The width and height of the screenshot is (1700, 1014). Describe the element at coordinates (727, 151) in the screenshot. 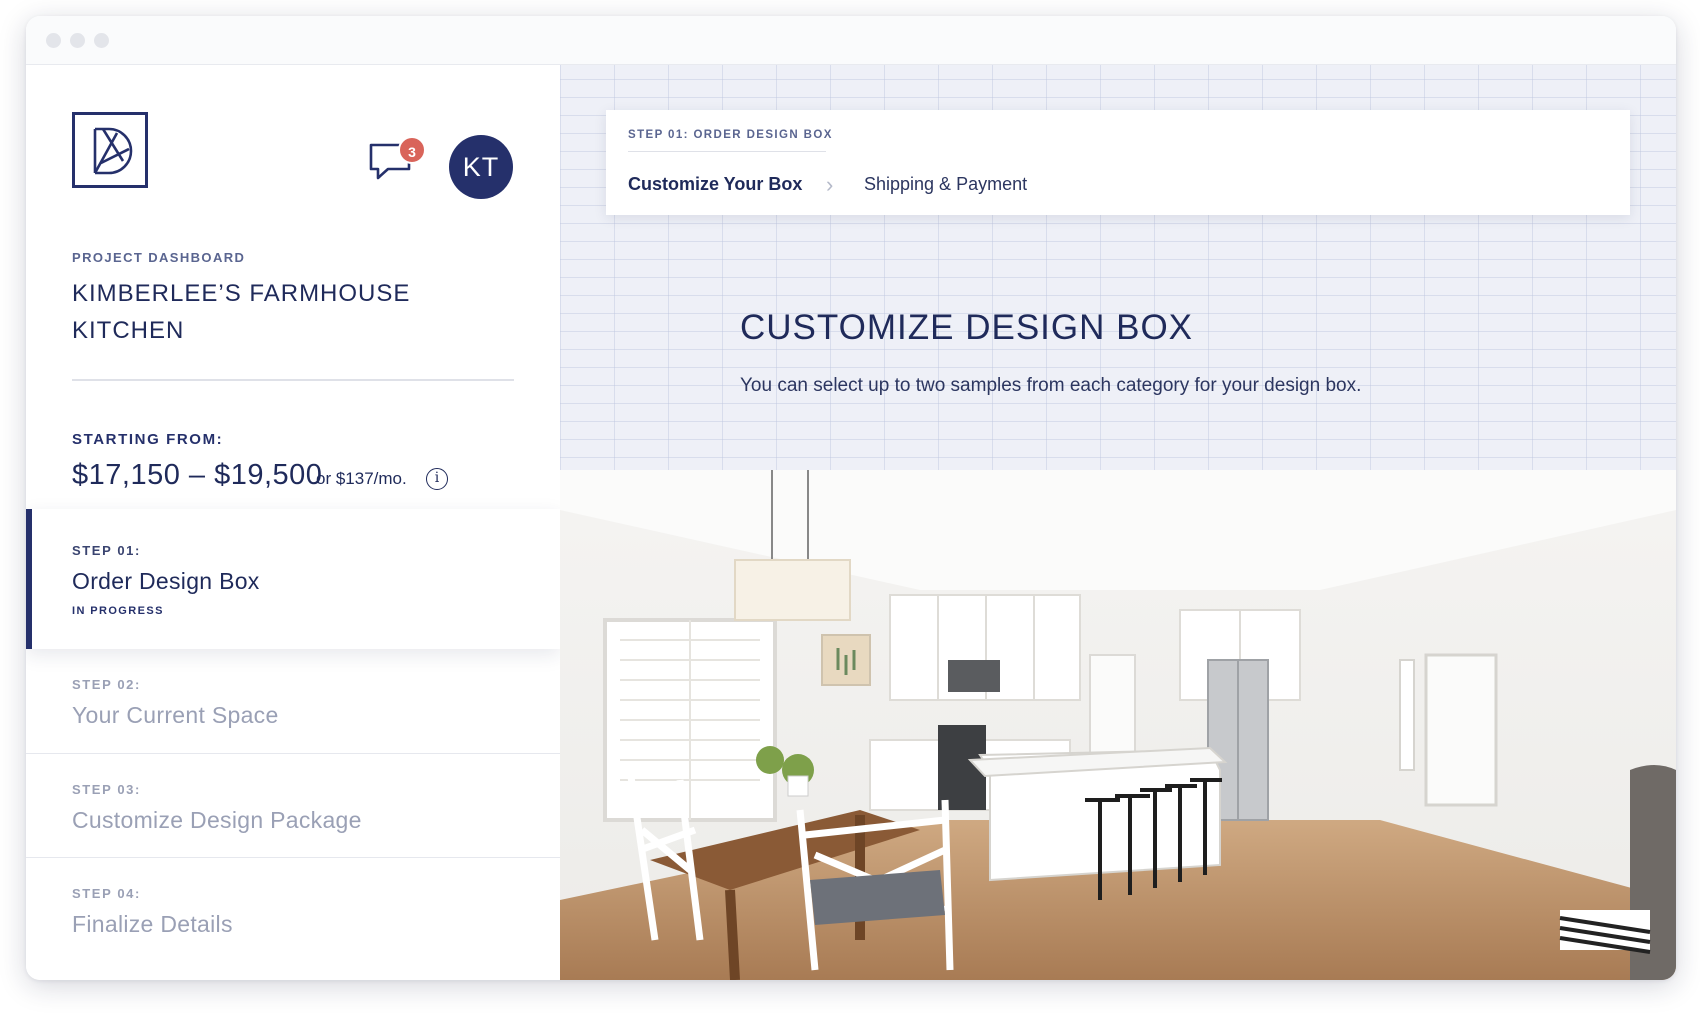

I see `step-card-underline` at that location.